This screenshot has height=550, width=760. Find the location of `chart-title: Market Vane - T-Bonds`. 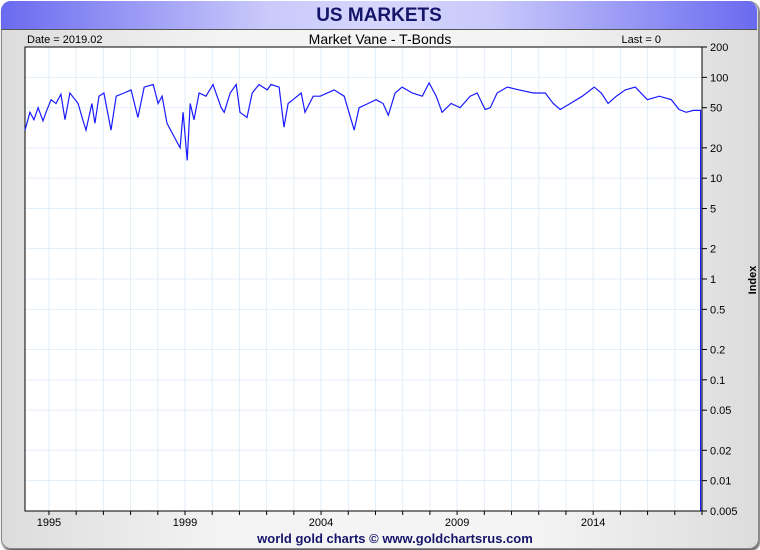

chart-title: Market Vane - T-Bonds is located at coordinates (380, 39).